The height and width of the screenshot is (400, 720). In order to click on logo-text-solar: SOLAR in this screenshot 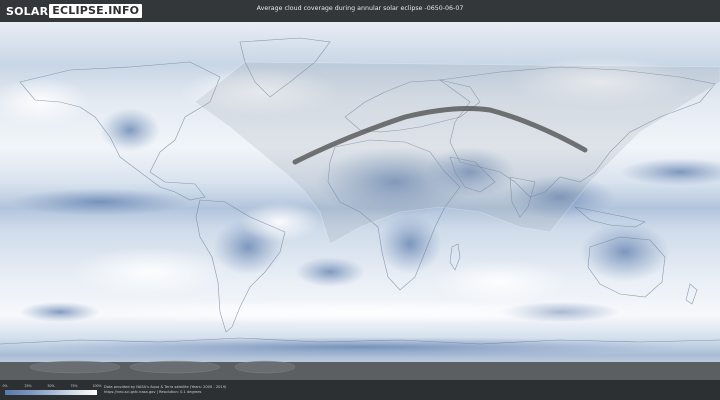, I will do `click(27, 11)`.